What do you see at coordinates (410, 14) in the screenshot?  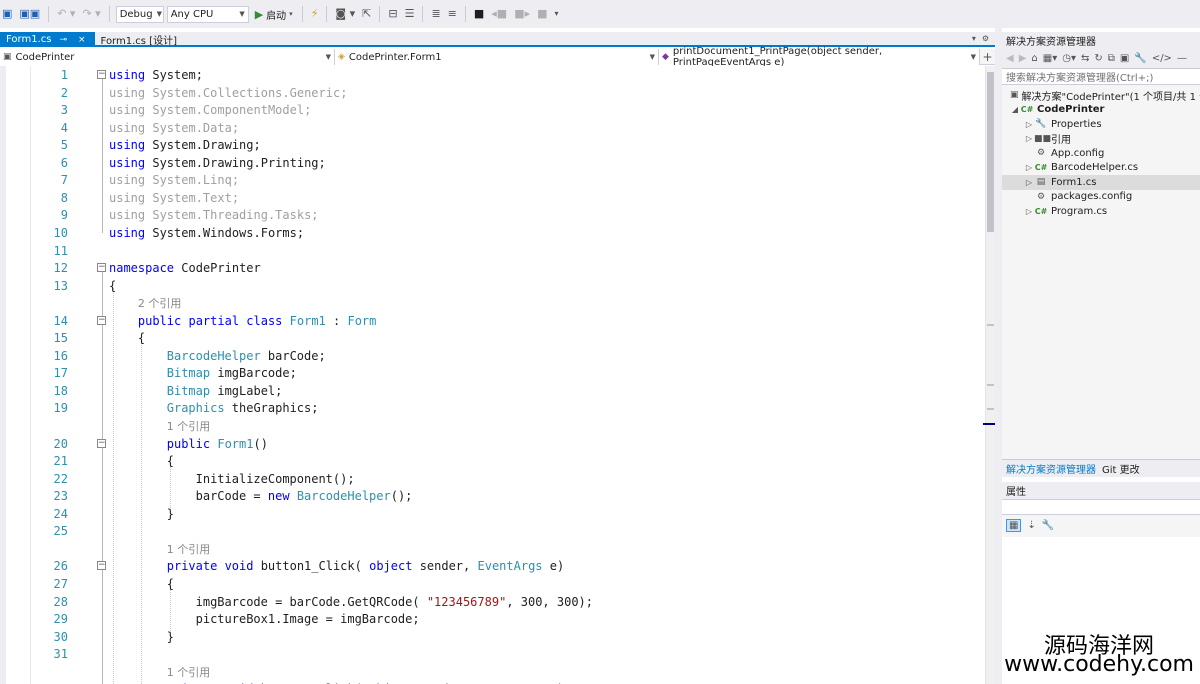 I see `indent-icon: ☰` at bounding box center [410, 14].